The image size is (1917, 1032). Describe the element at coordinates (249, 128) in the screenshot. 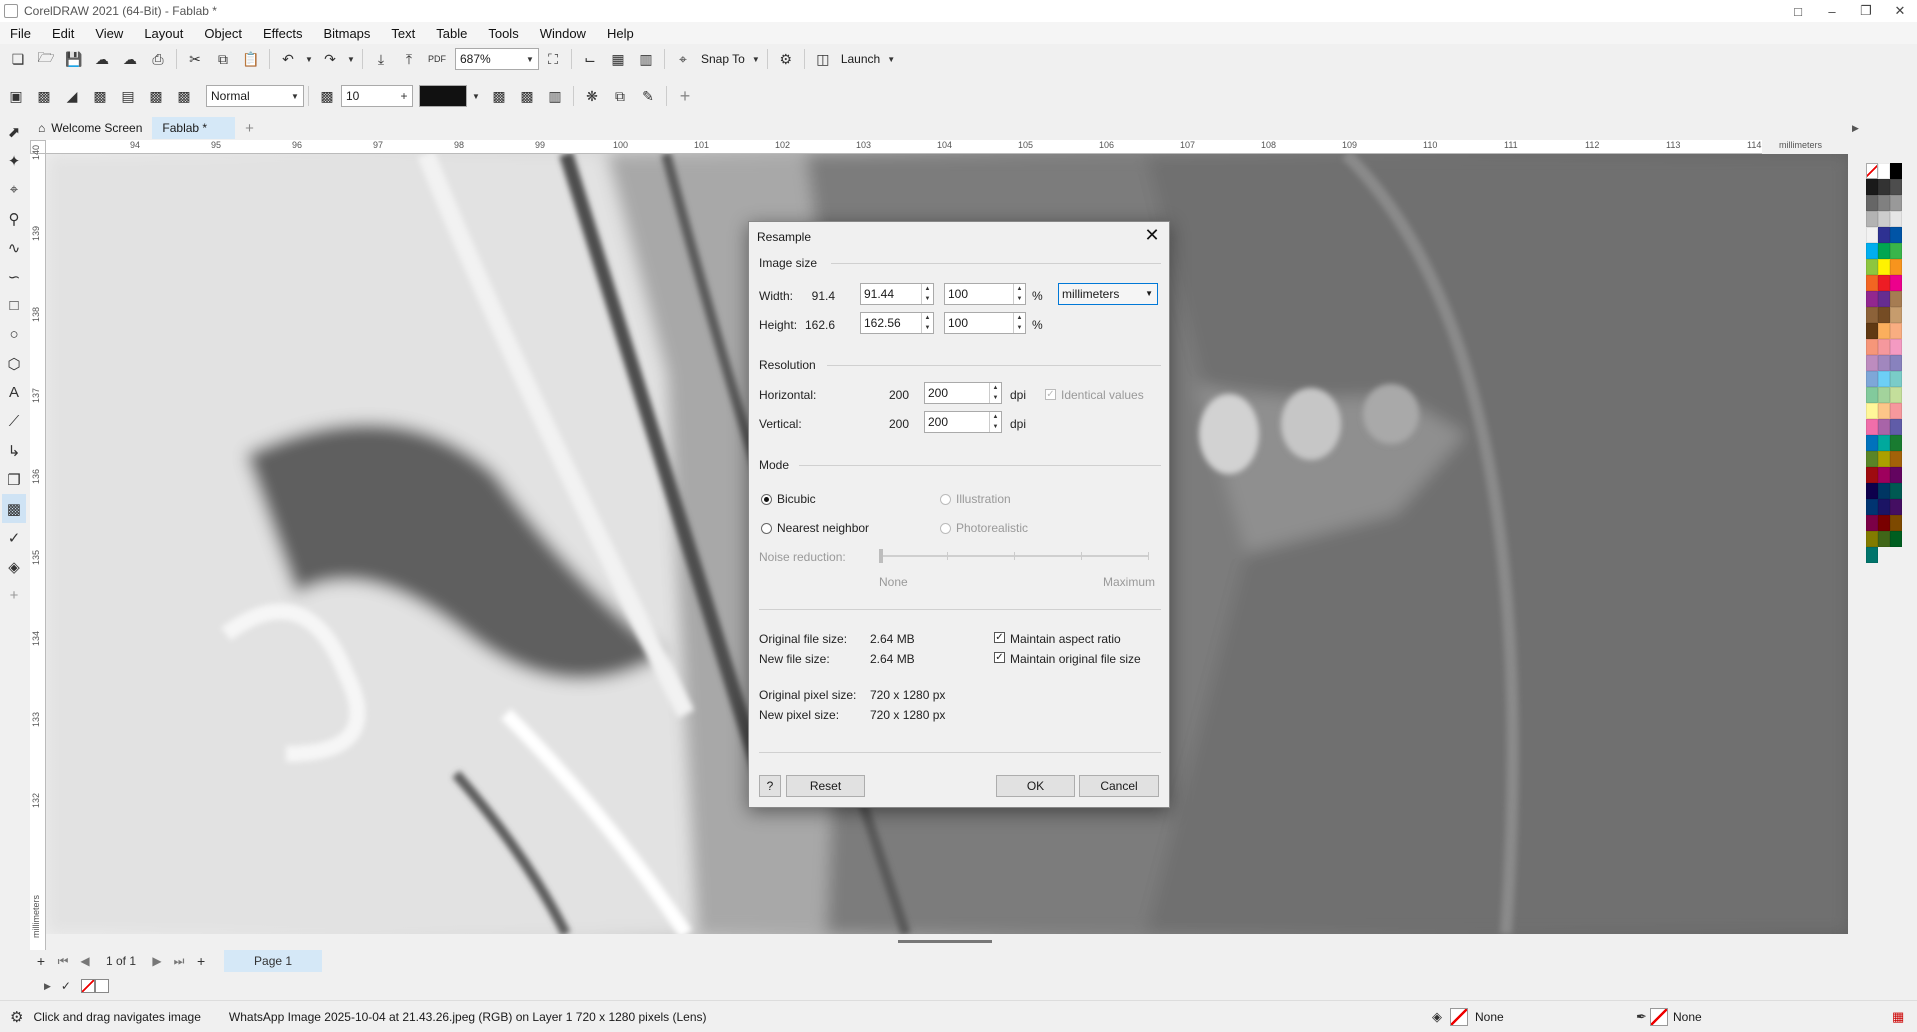

I see `new-tab-button: +` at that location.